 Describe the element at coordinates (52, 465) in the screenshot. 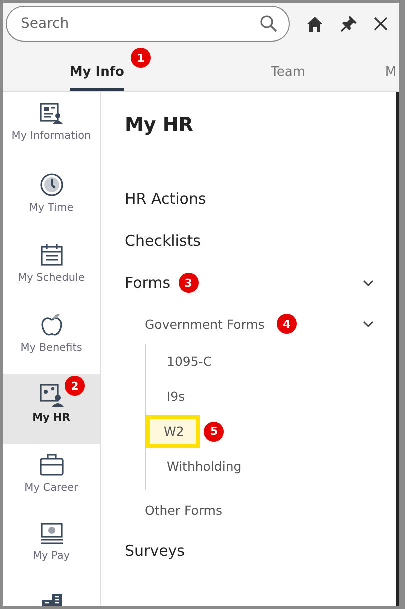

I see `briefcase-icon` at that location.